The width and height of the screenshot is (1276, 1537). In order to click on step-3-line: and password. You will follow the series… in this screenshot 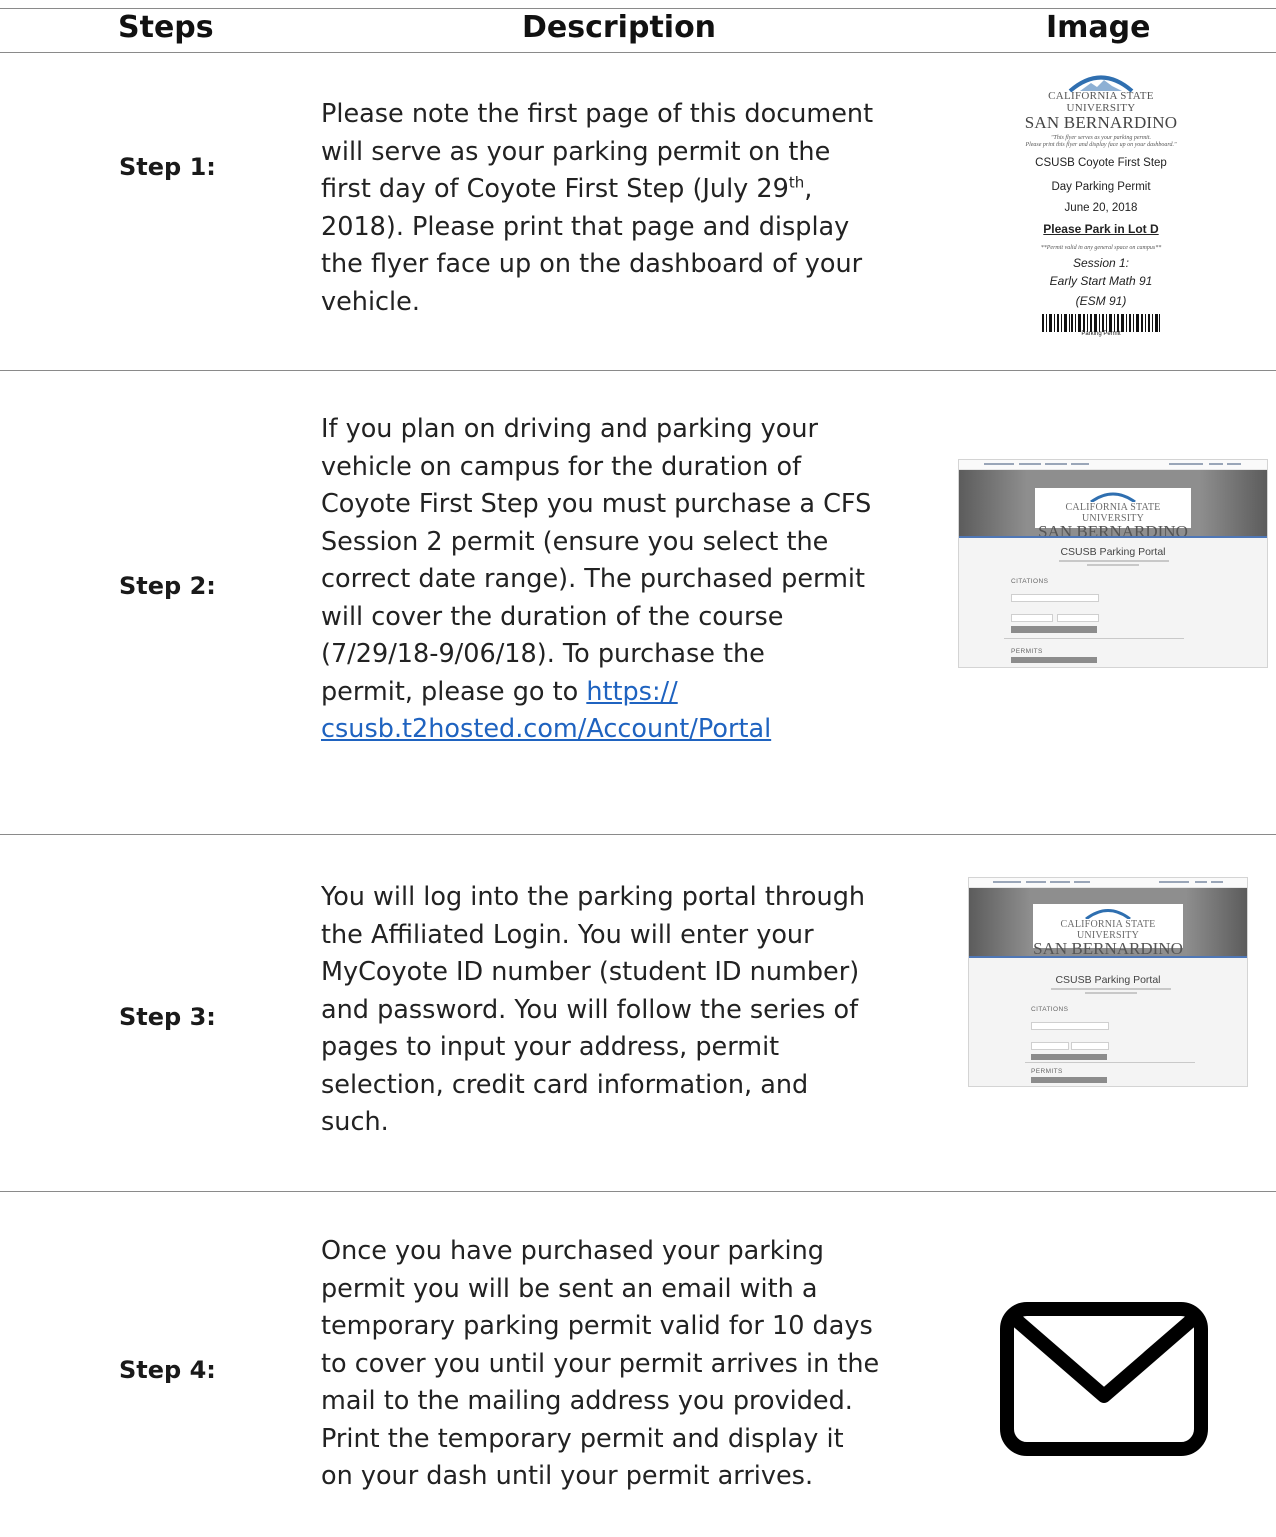, I will do `click(590, 1009)`.